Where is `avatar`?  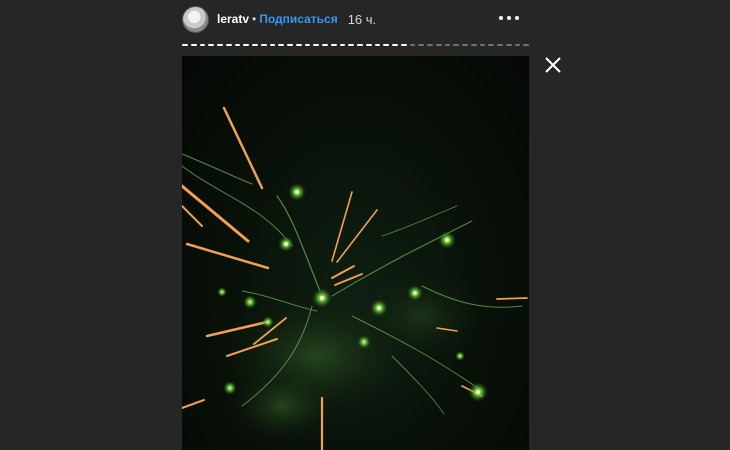
avatar is located at coordinates (195, 19).